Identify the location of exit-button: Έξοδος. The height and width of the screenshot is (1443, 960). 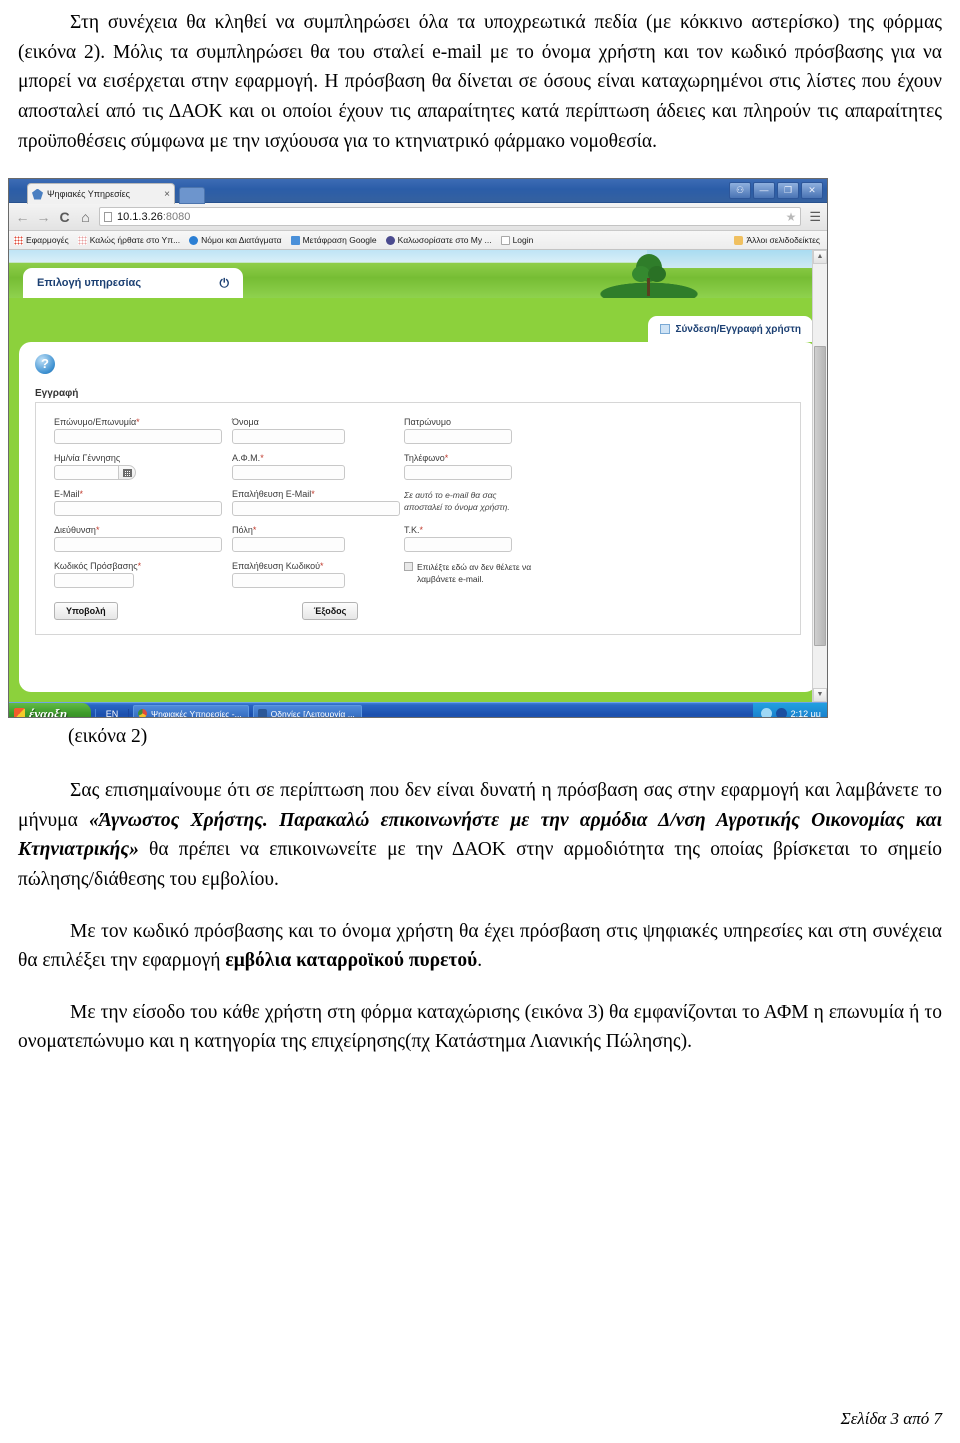
(330, 611).